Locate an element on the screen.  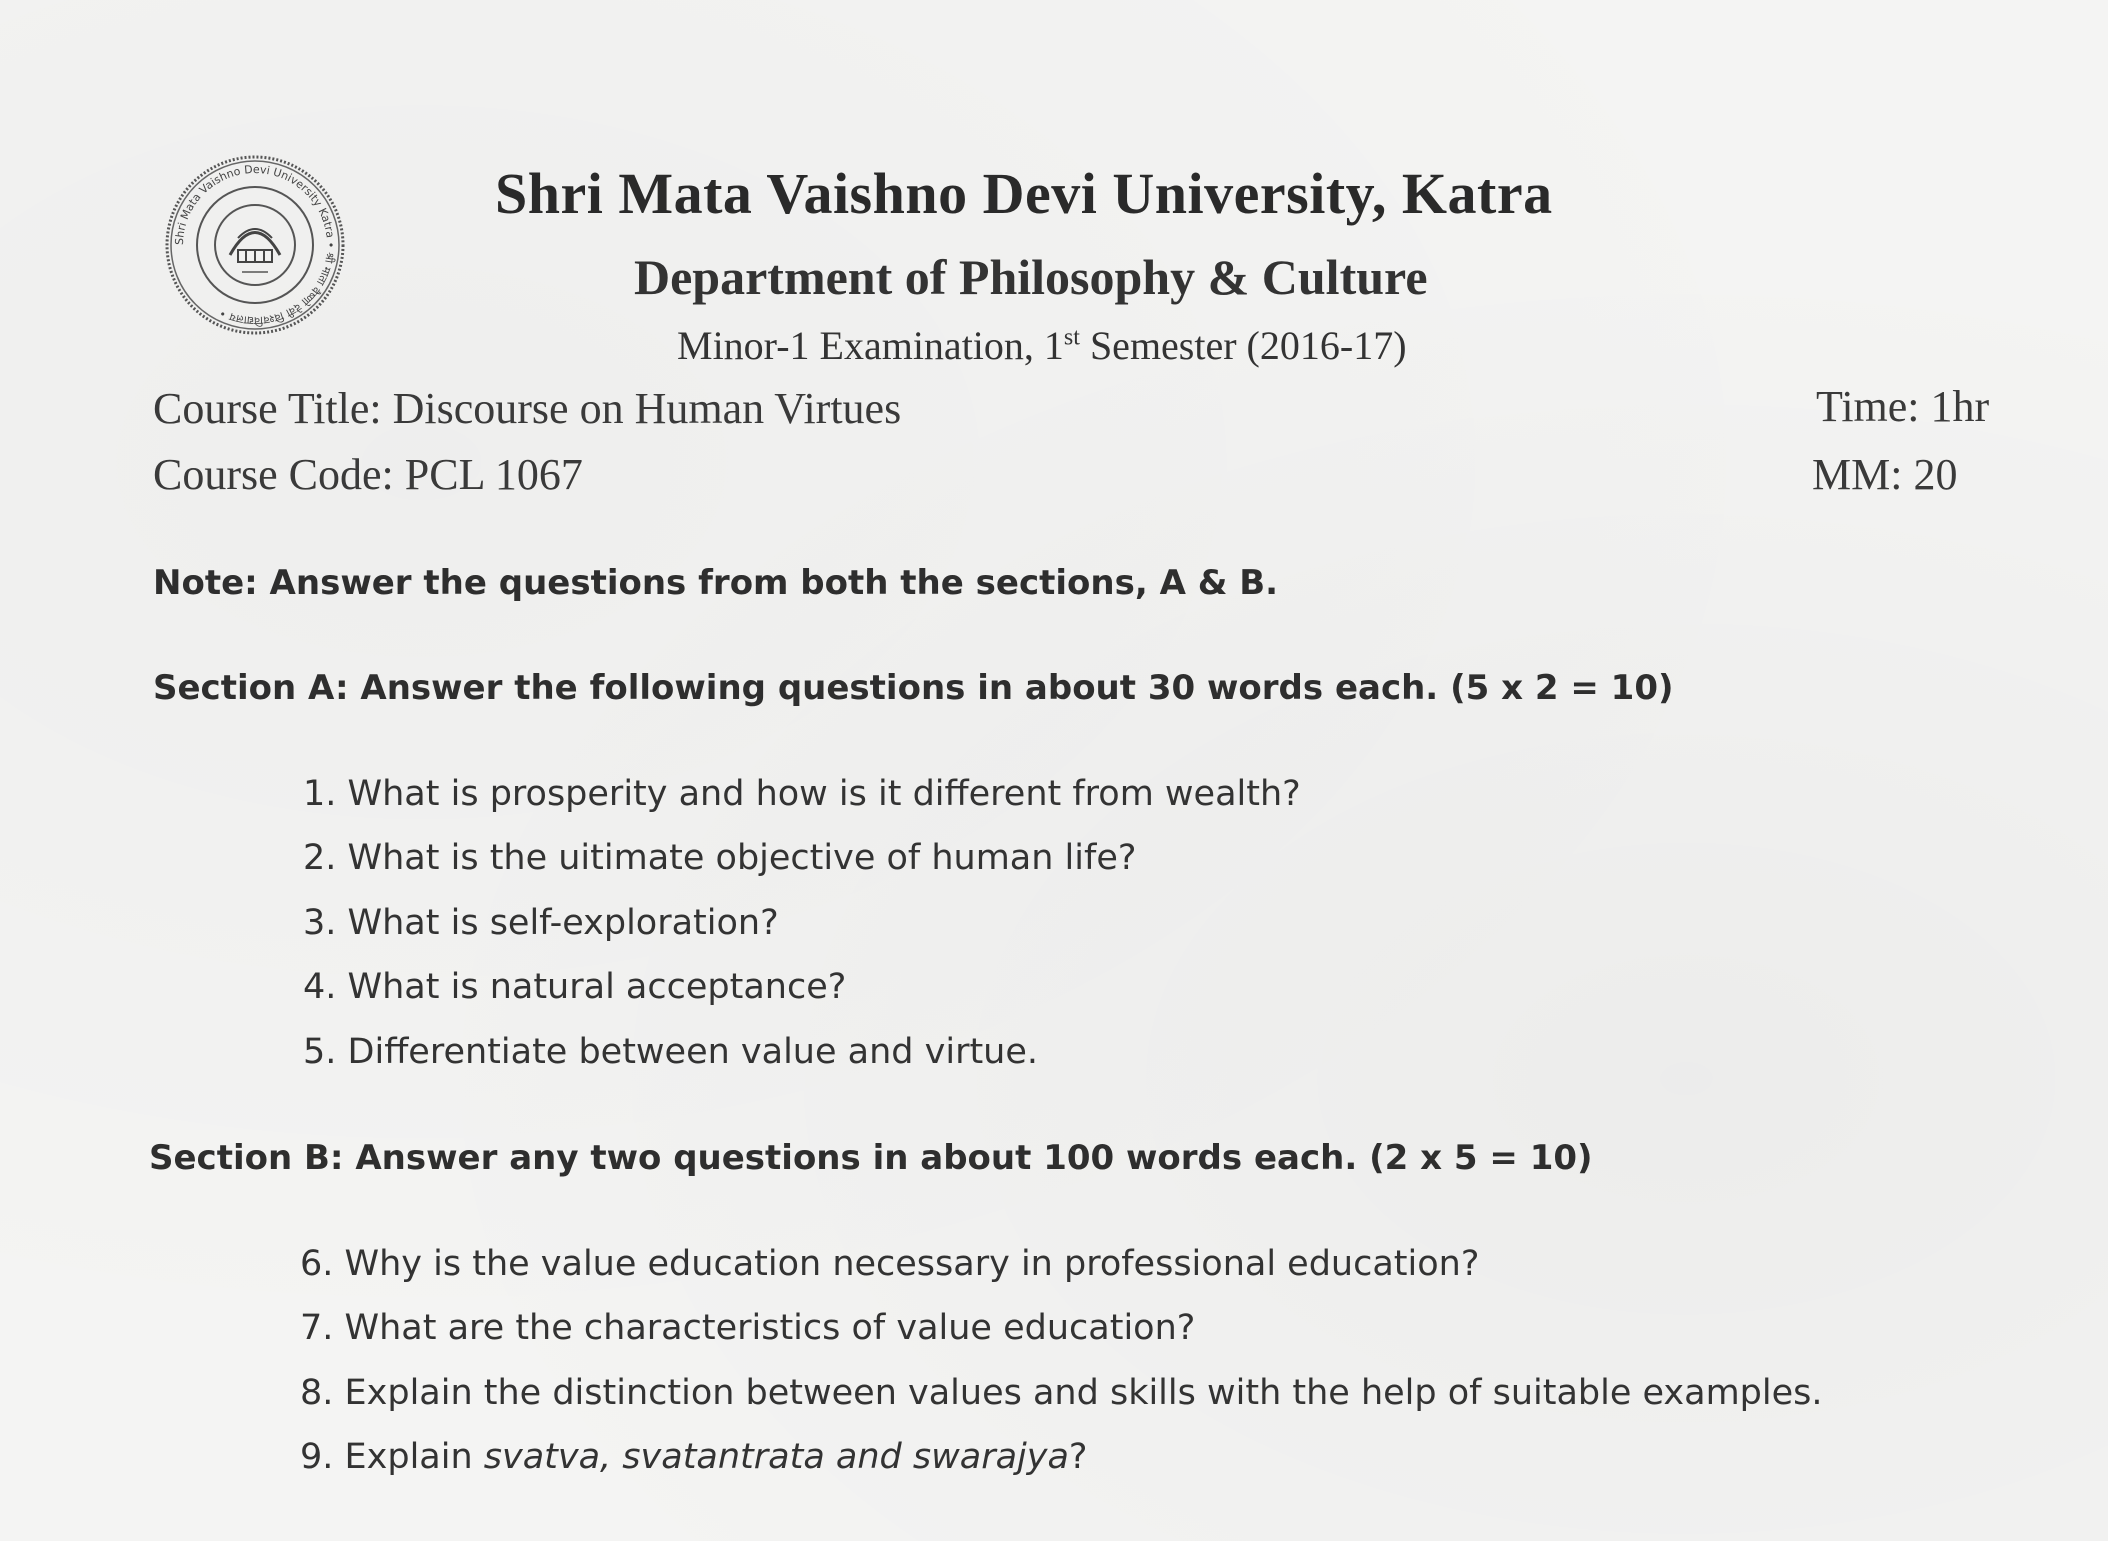
question-9-terms: svatva, svatantrata and swarajya is located at coordinates (776, 1457).